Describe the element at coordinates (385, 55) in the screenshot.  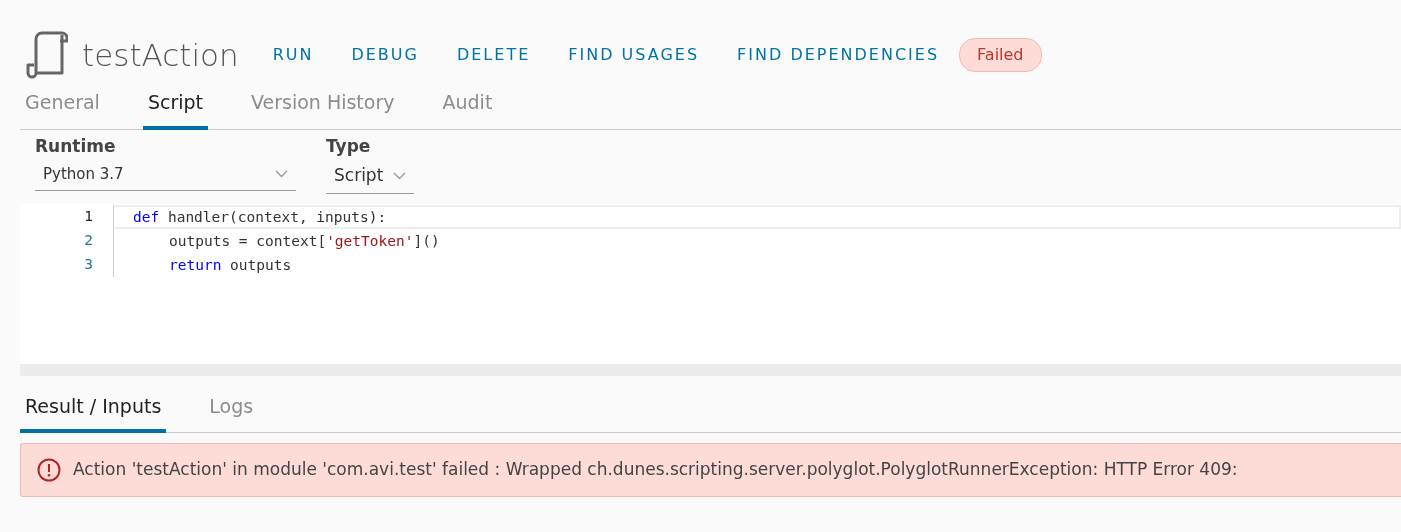
I see `action-link: DEBUG` at that location.